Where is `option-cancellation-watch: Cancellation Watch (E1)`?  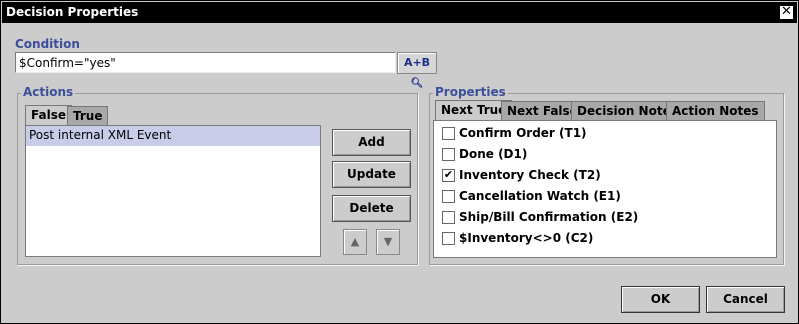
option-cancellation-watch: Cancellation Watch (E1) is located at coordinates (531, 196).